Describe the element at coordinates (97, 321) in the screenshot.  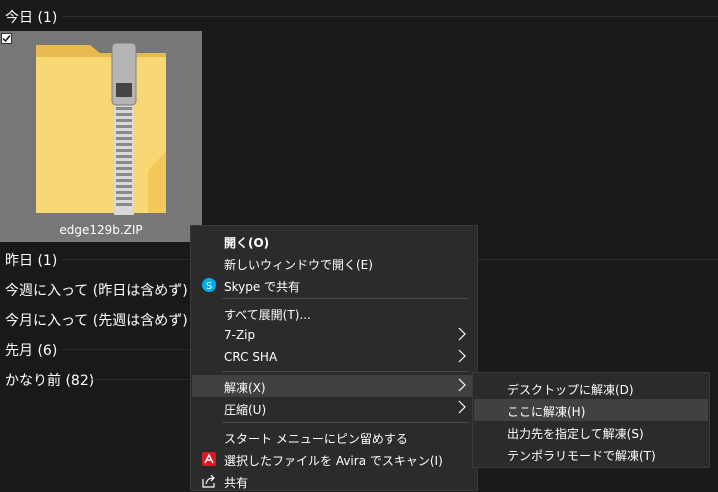
I see `group-title: 今月に入って (先週は含めず) (8` at that location.